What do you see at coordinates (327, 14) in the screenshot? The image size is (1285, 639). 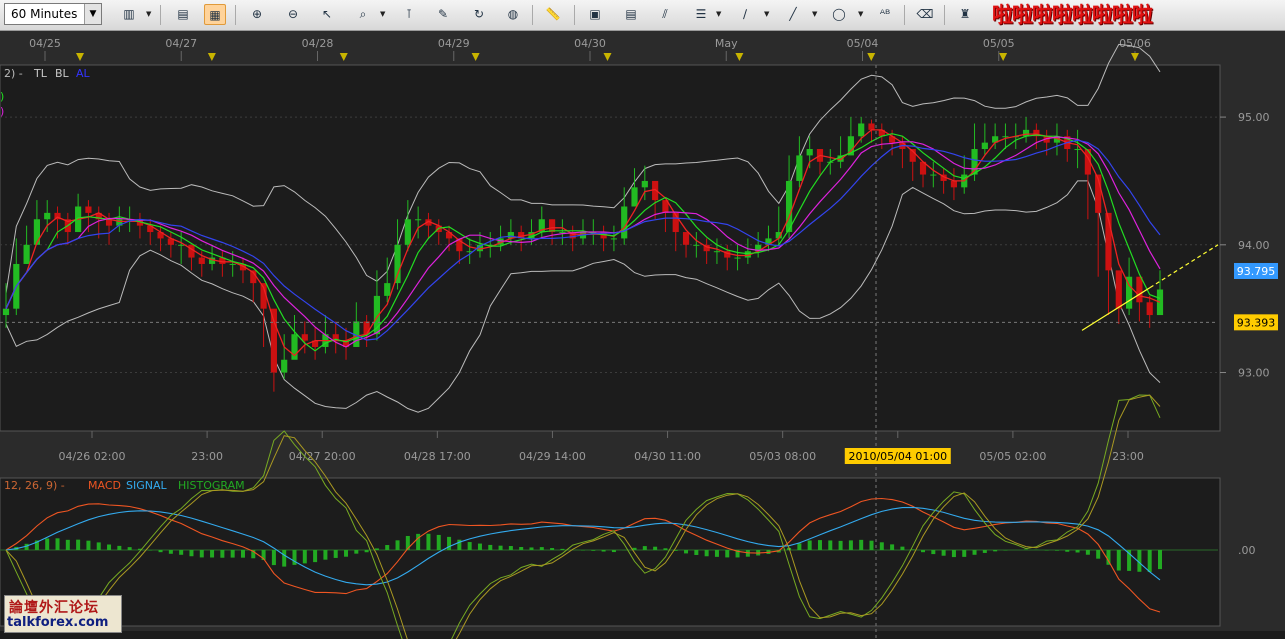 I see `cursor-icon: ↖` at bounding box center [327, 14].